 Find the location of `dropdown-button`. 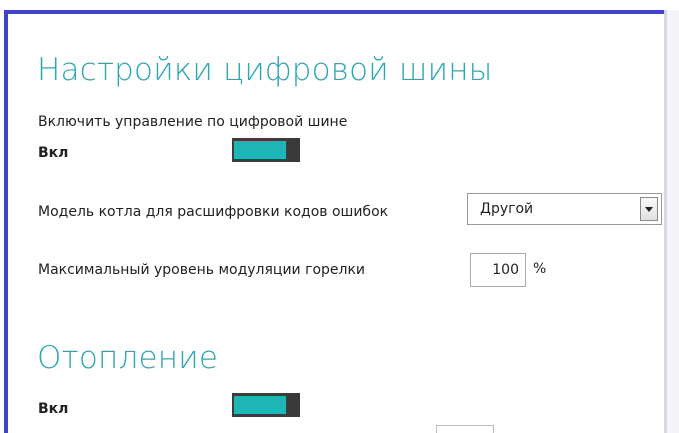

dropdown-button is located at coordinates (649, 209).